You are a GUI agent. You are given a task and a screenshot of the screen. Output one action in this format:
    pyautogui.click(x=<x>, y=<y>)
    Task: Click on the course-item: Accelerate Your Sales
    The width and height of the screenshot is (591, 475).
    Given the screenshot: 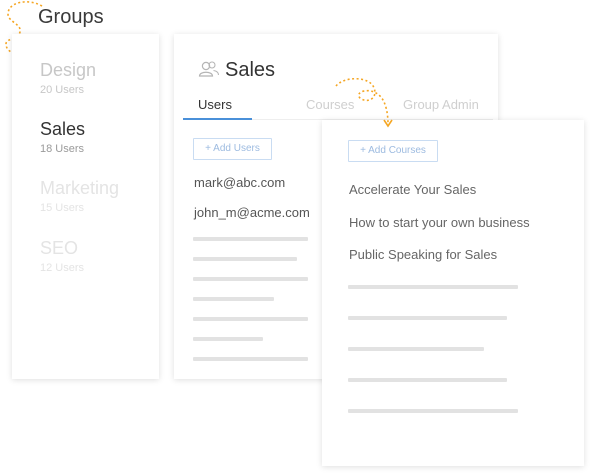 What is the action you would take?
    pyautogui.click(x=412, y=189)
    